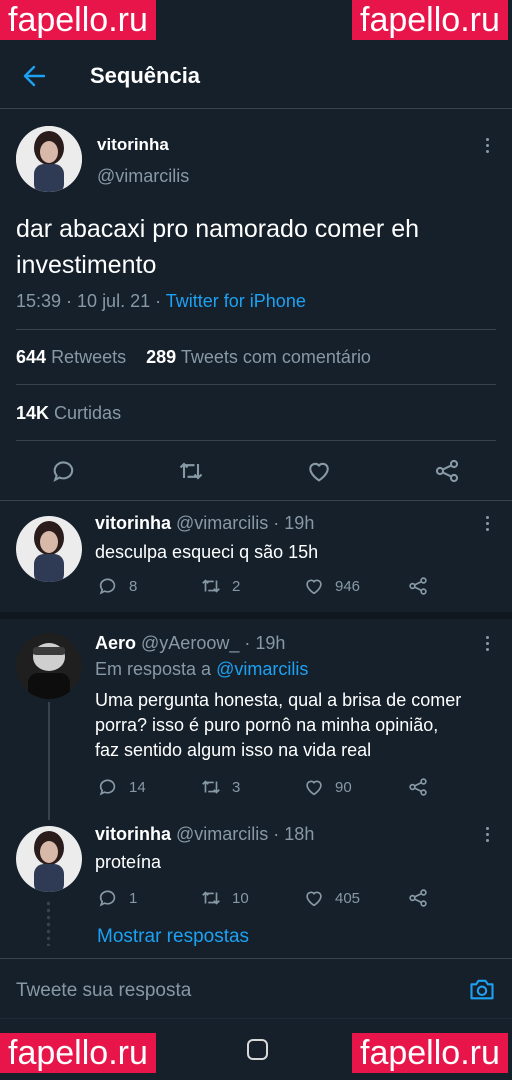 Image resolution: width=512 pixels, height=1080 pixels. What do you see at coordinates (343, 787) in the screenshot?
I see `like-count: 90` at bounding box center [343, 787].